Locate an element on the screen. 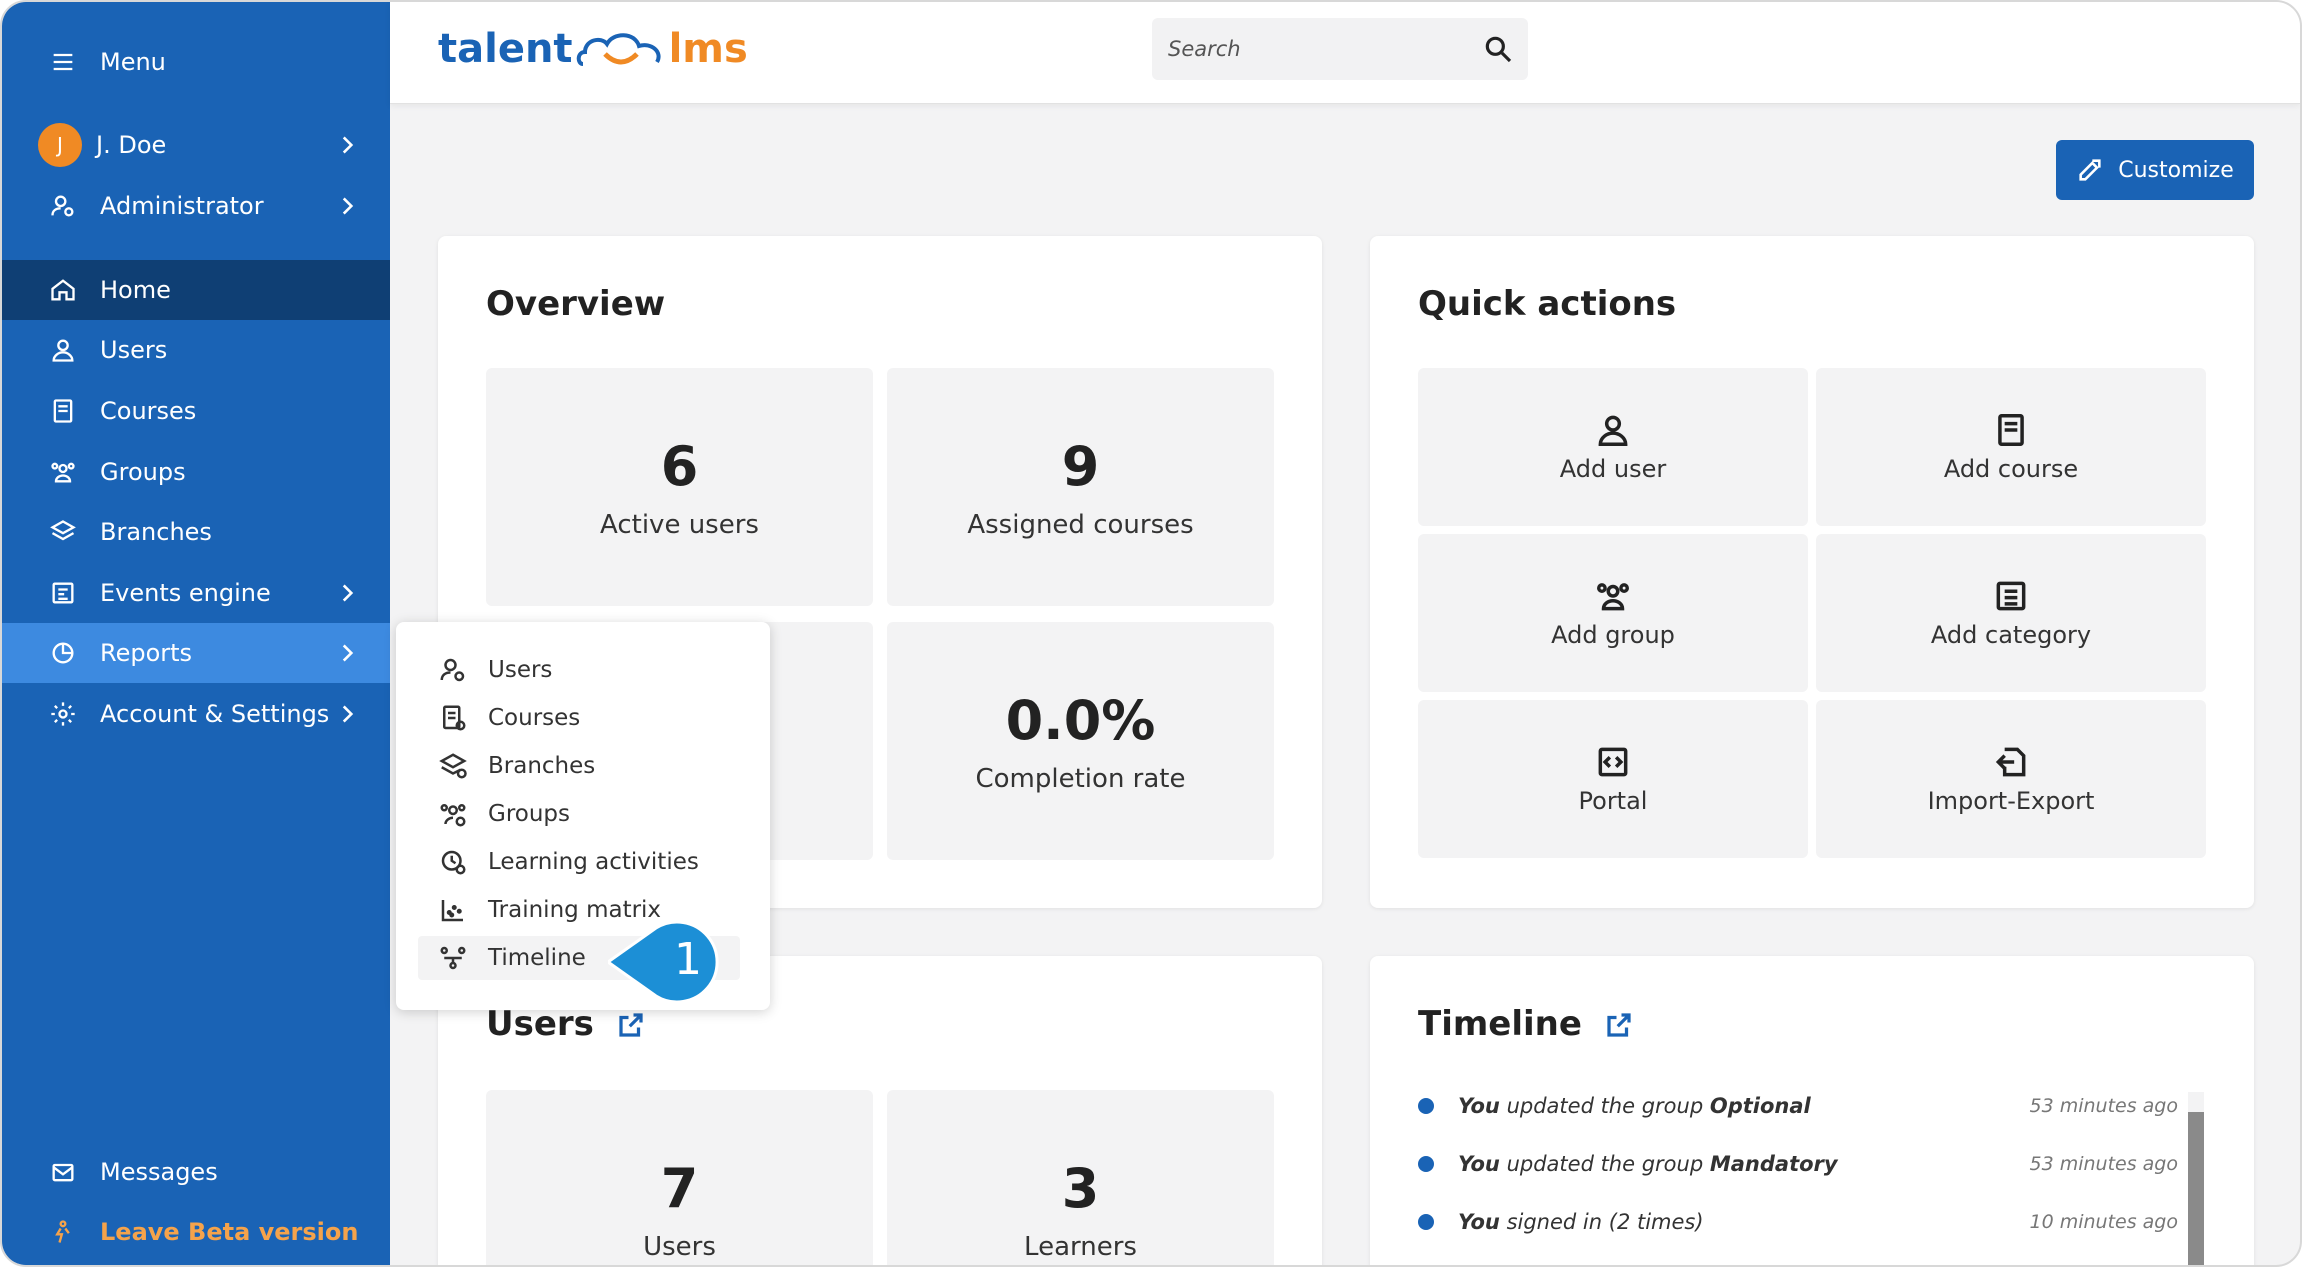 The image size is (2302, 1267). add-category-button: Add category is located at coordinates (2011, 613).